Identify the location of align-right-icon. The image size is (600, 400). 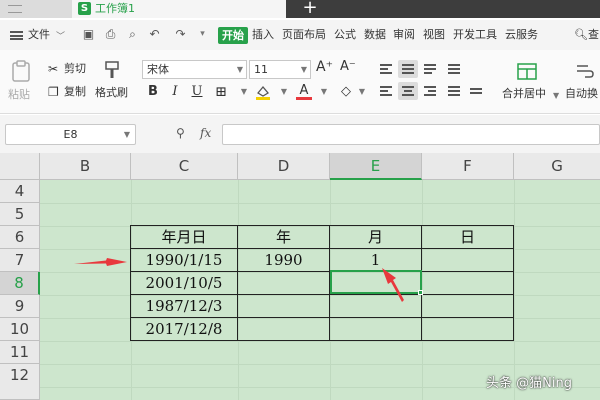
(430, 91).